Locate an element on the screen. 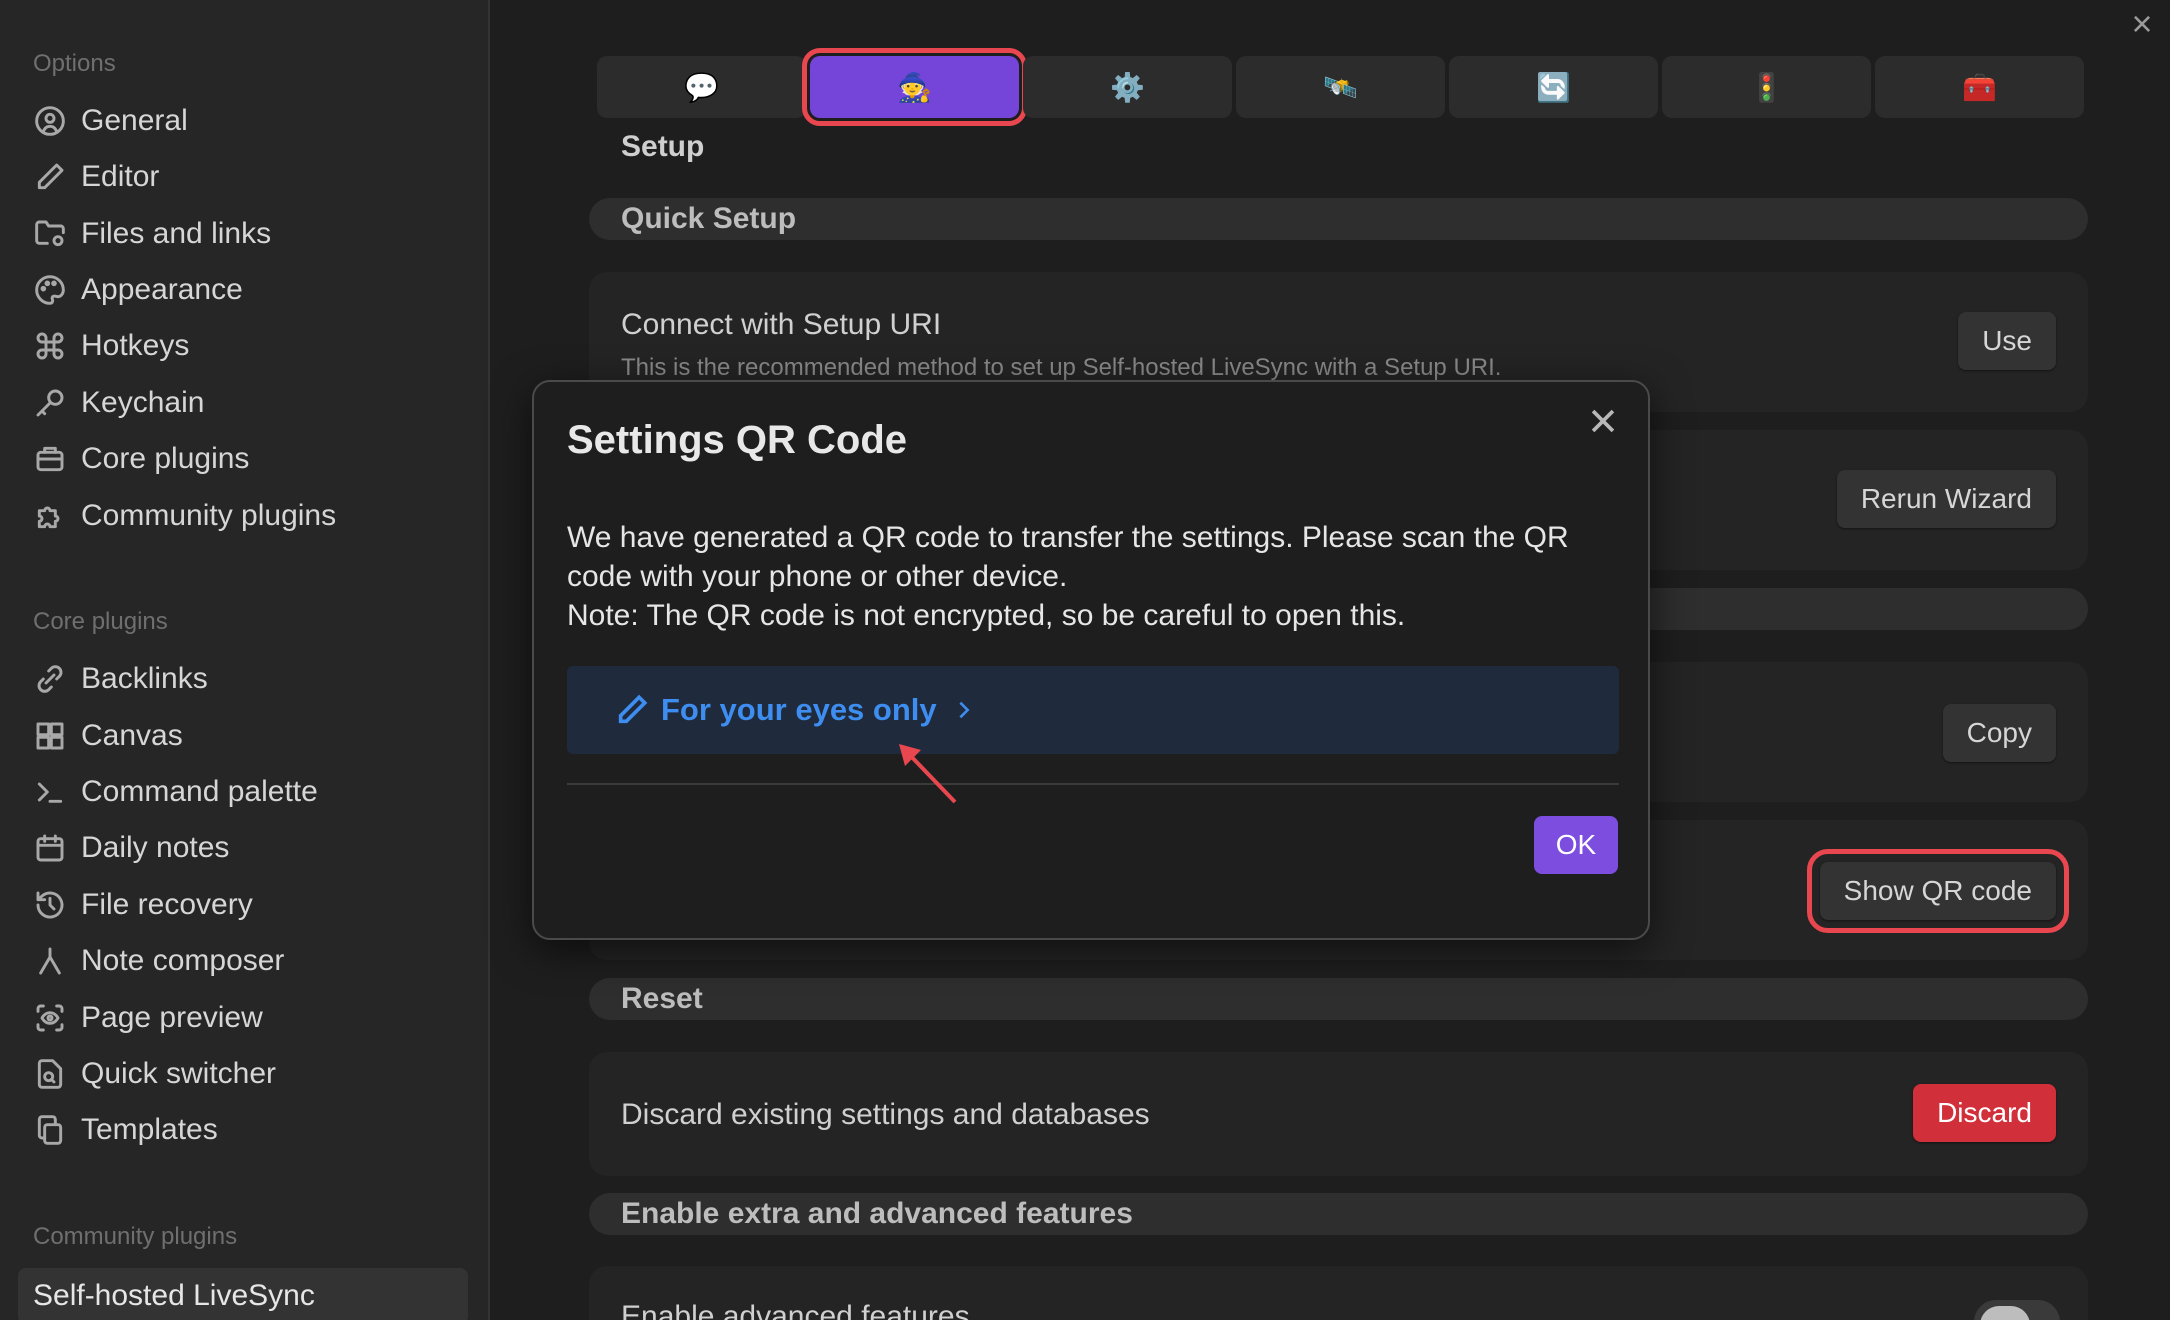  core-plugins-group-title: Core plugins is located at coordinates (100, 621).